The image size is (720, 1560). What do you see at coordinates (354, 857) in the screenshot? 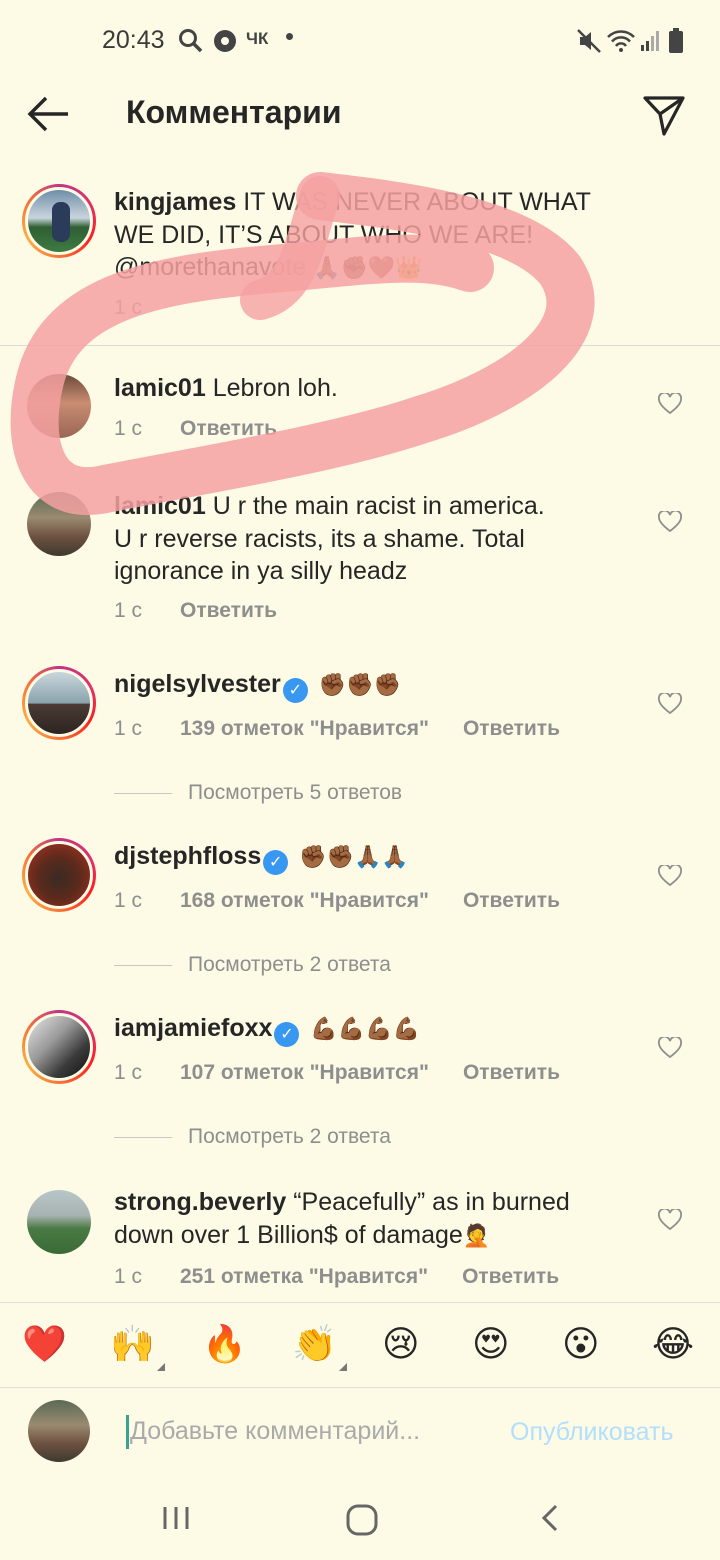
I see `comment-emojis: ✊🏾✊🏾🙏🏾🙏🏾` at bounding box center [354, 857].